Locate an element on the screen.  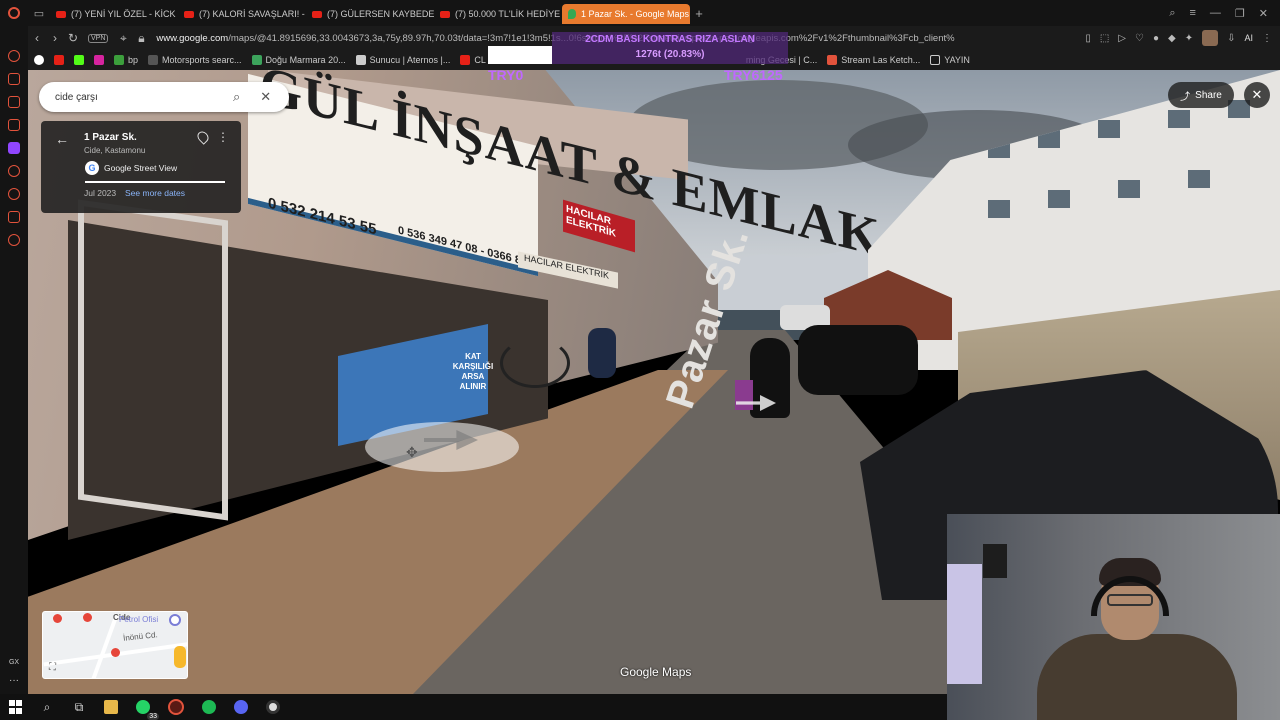
donation-start-amount: TRY0 is located at coordinates (506, 75).